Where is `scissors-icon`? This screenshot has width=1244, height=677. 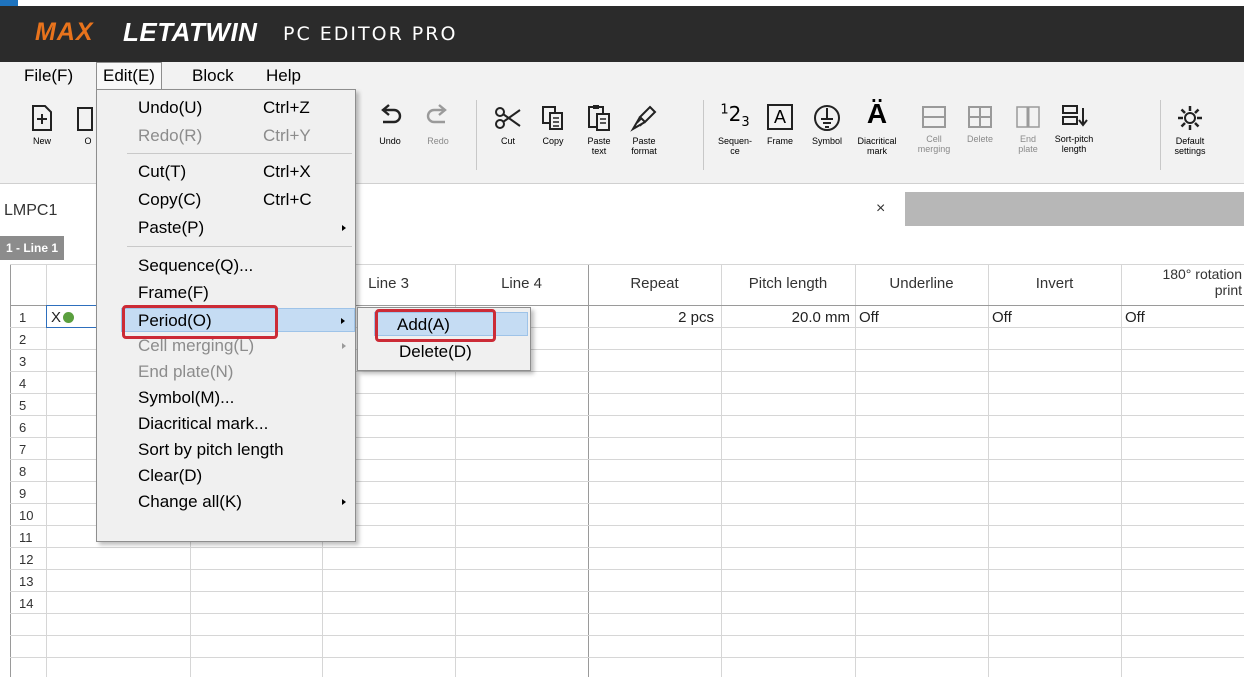 scissors-icon is located at coordinates (508, 118).